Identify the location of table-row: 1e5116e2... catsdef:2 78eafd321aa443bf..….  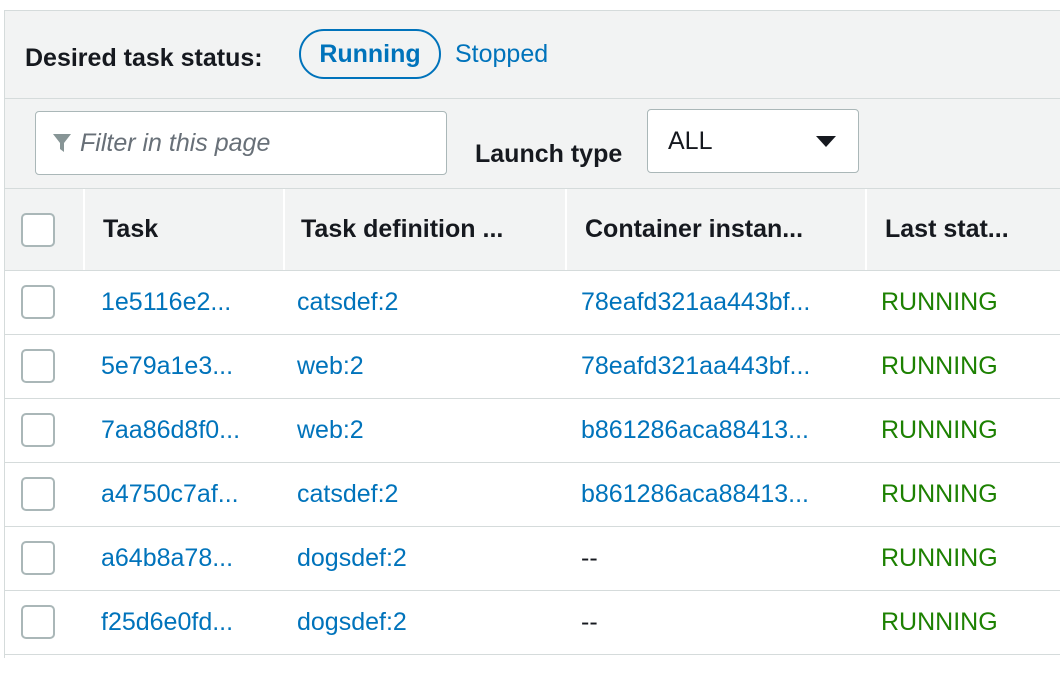
(532, 303).